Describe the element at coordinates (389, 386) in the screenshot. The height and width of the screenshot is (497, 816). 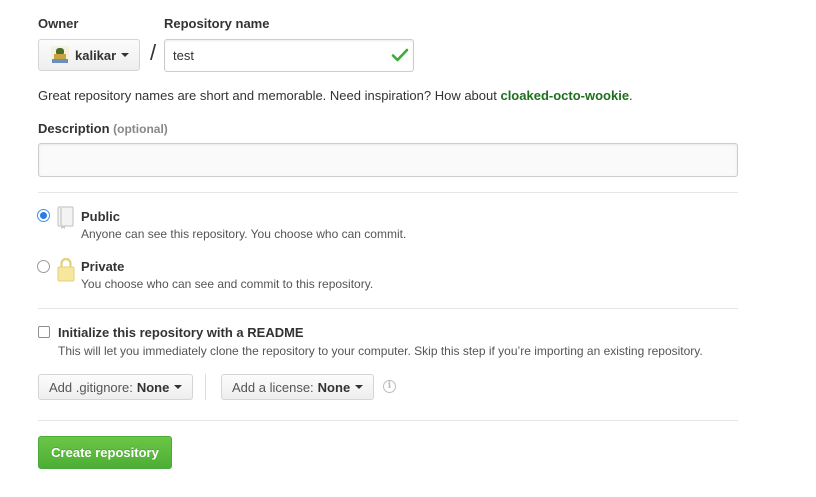
I see `info-icon: i` at that location.